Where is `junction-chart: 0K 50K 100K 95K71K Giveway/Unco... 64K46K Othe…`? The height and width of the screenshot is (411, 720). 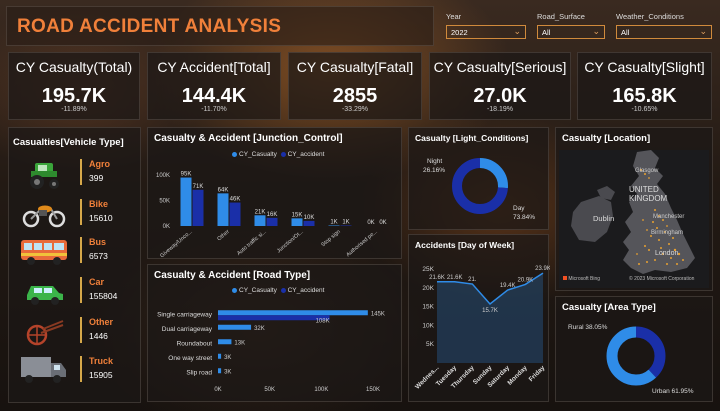
junction-chart: 0K 50K 100K 95K71K Giveway/Unco... 64K46K Othe… is located at coordinates (271, 216).